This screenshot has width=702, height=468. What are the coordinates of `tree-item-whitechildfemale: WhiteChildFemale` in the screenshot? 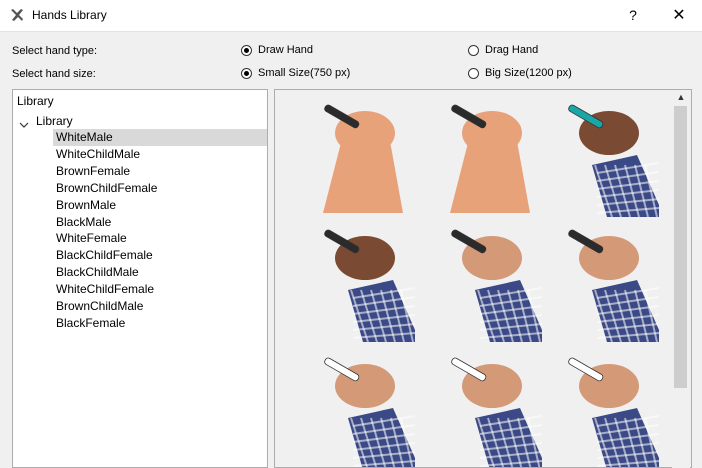 It's located at (160, 289).